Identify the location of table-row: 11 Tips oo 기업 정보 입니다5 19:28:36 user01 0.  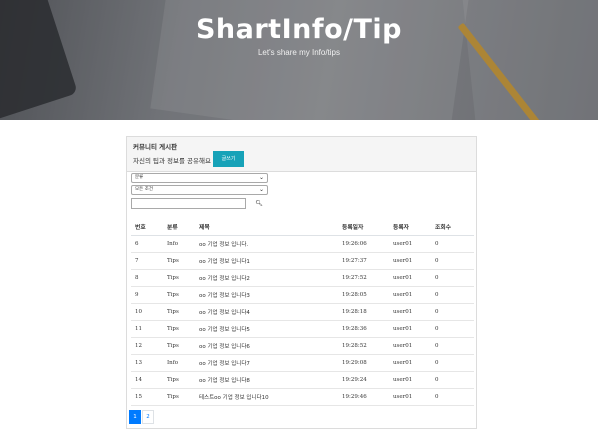
(302, 329).